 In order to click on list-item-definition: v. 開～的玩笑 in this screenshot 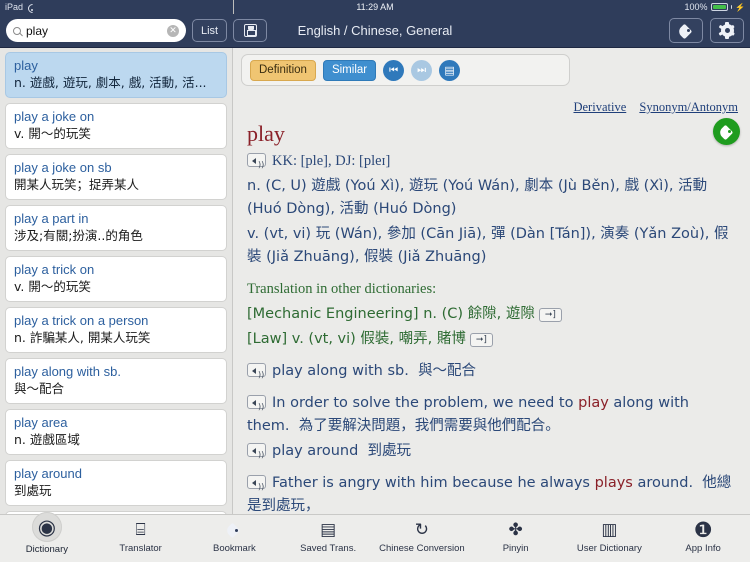, I will do `click(52, 133)`.